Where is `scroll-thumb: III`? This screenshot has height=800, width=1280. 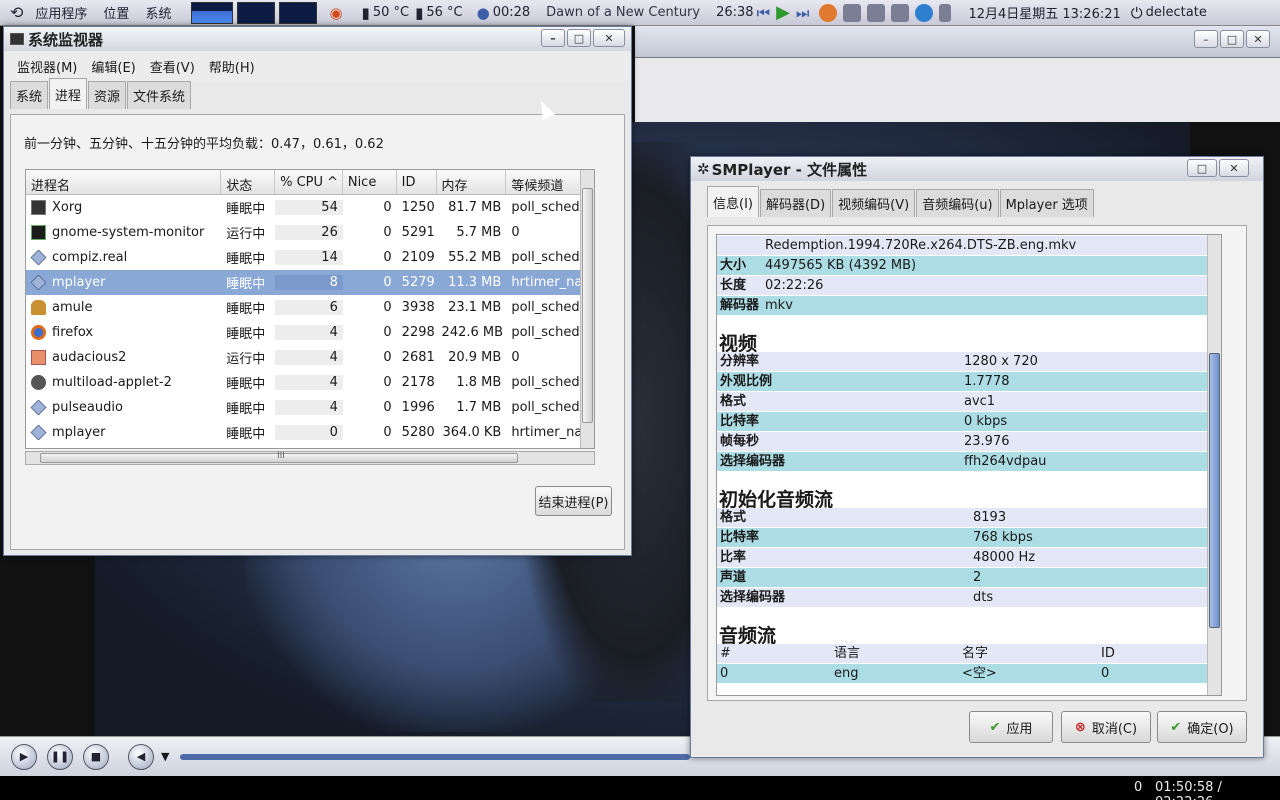
scroll-thumb: III is located at coordinates (279, 457).